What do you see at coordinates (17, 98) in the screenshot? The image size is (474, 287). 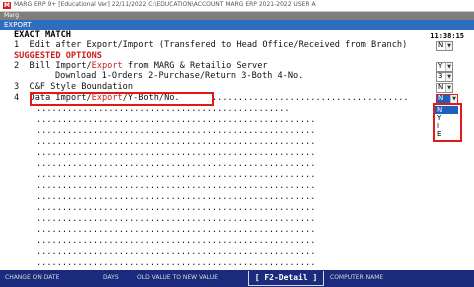 I see `option-number: 4` at bounding box center [17, 98].